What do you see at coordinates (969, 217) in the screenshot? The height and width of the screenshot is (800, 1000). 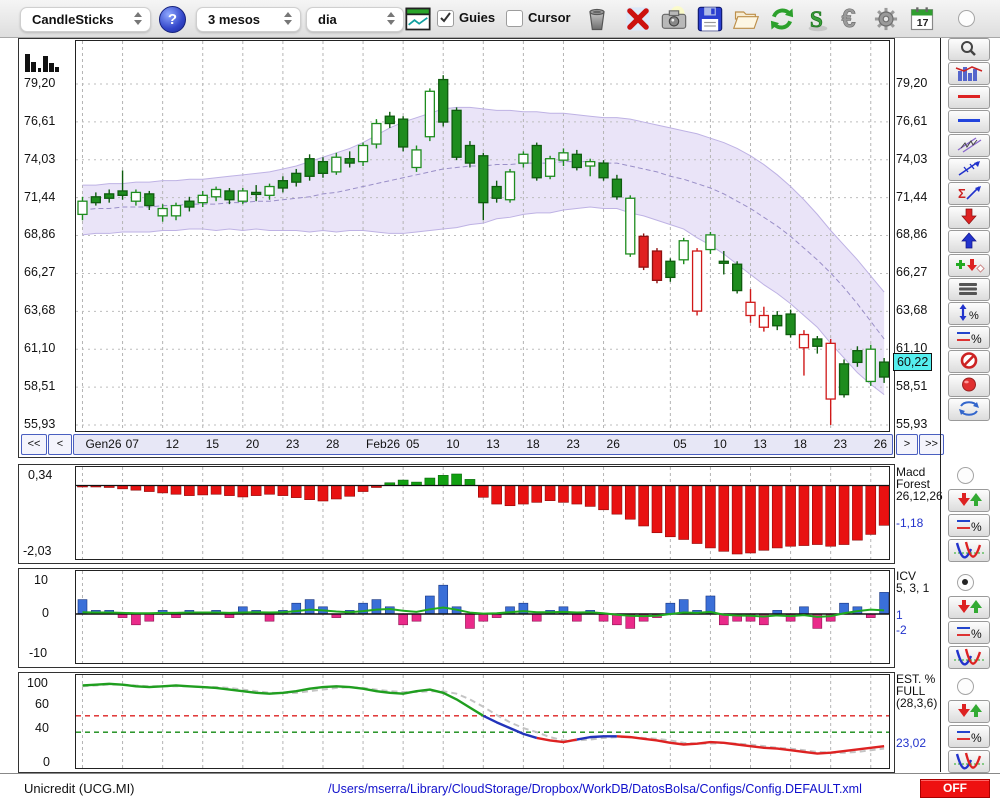 I see `arrow-down-tool-button` at bounding box center [969, 217].